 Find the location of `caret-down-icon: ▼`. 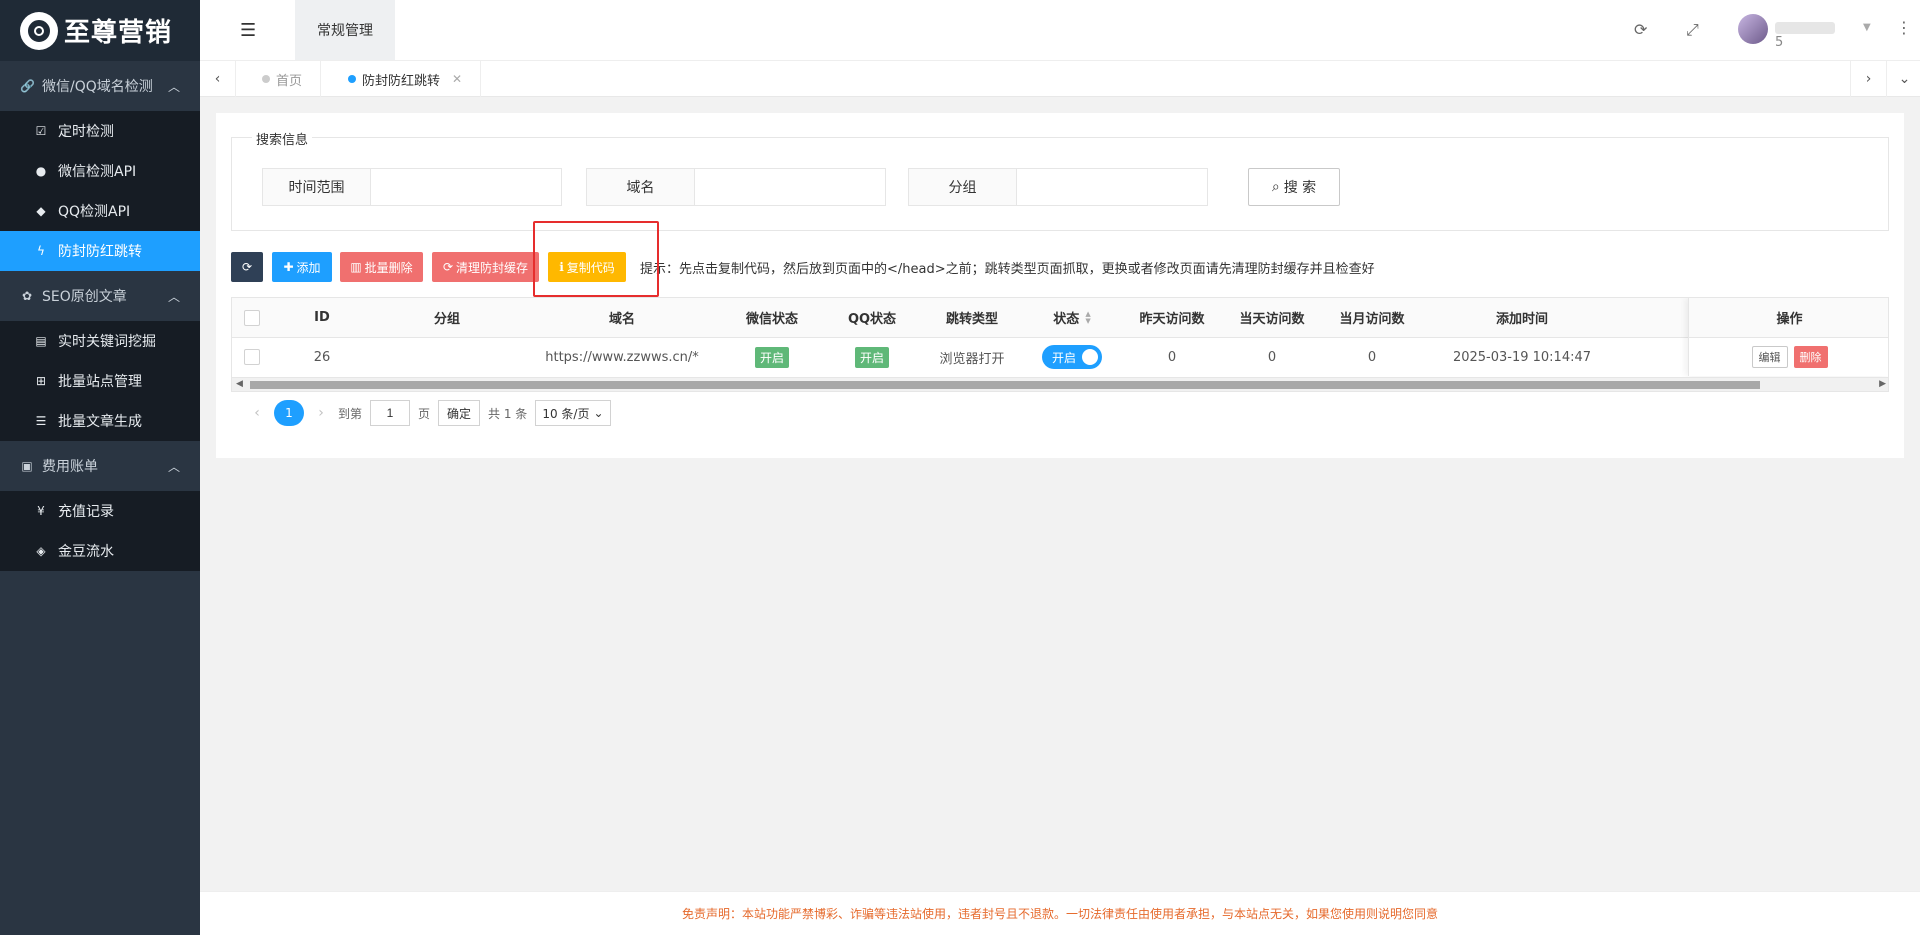

caret-down-icon: ▼ is located at coordinates (1867, 27).